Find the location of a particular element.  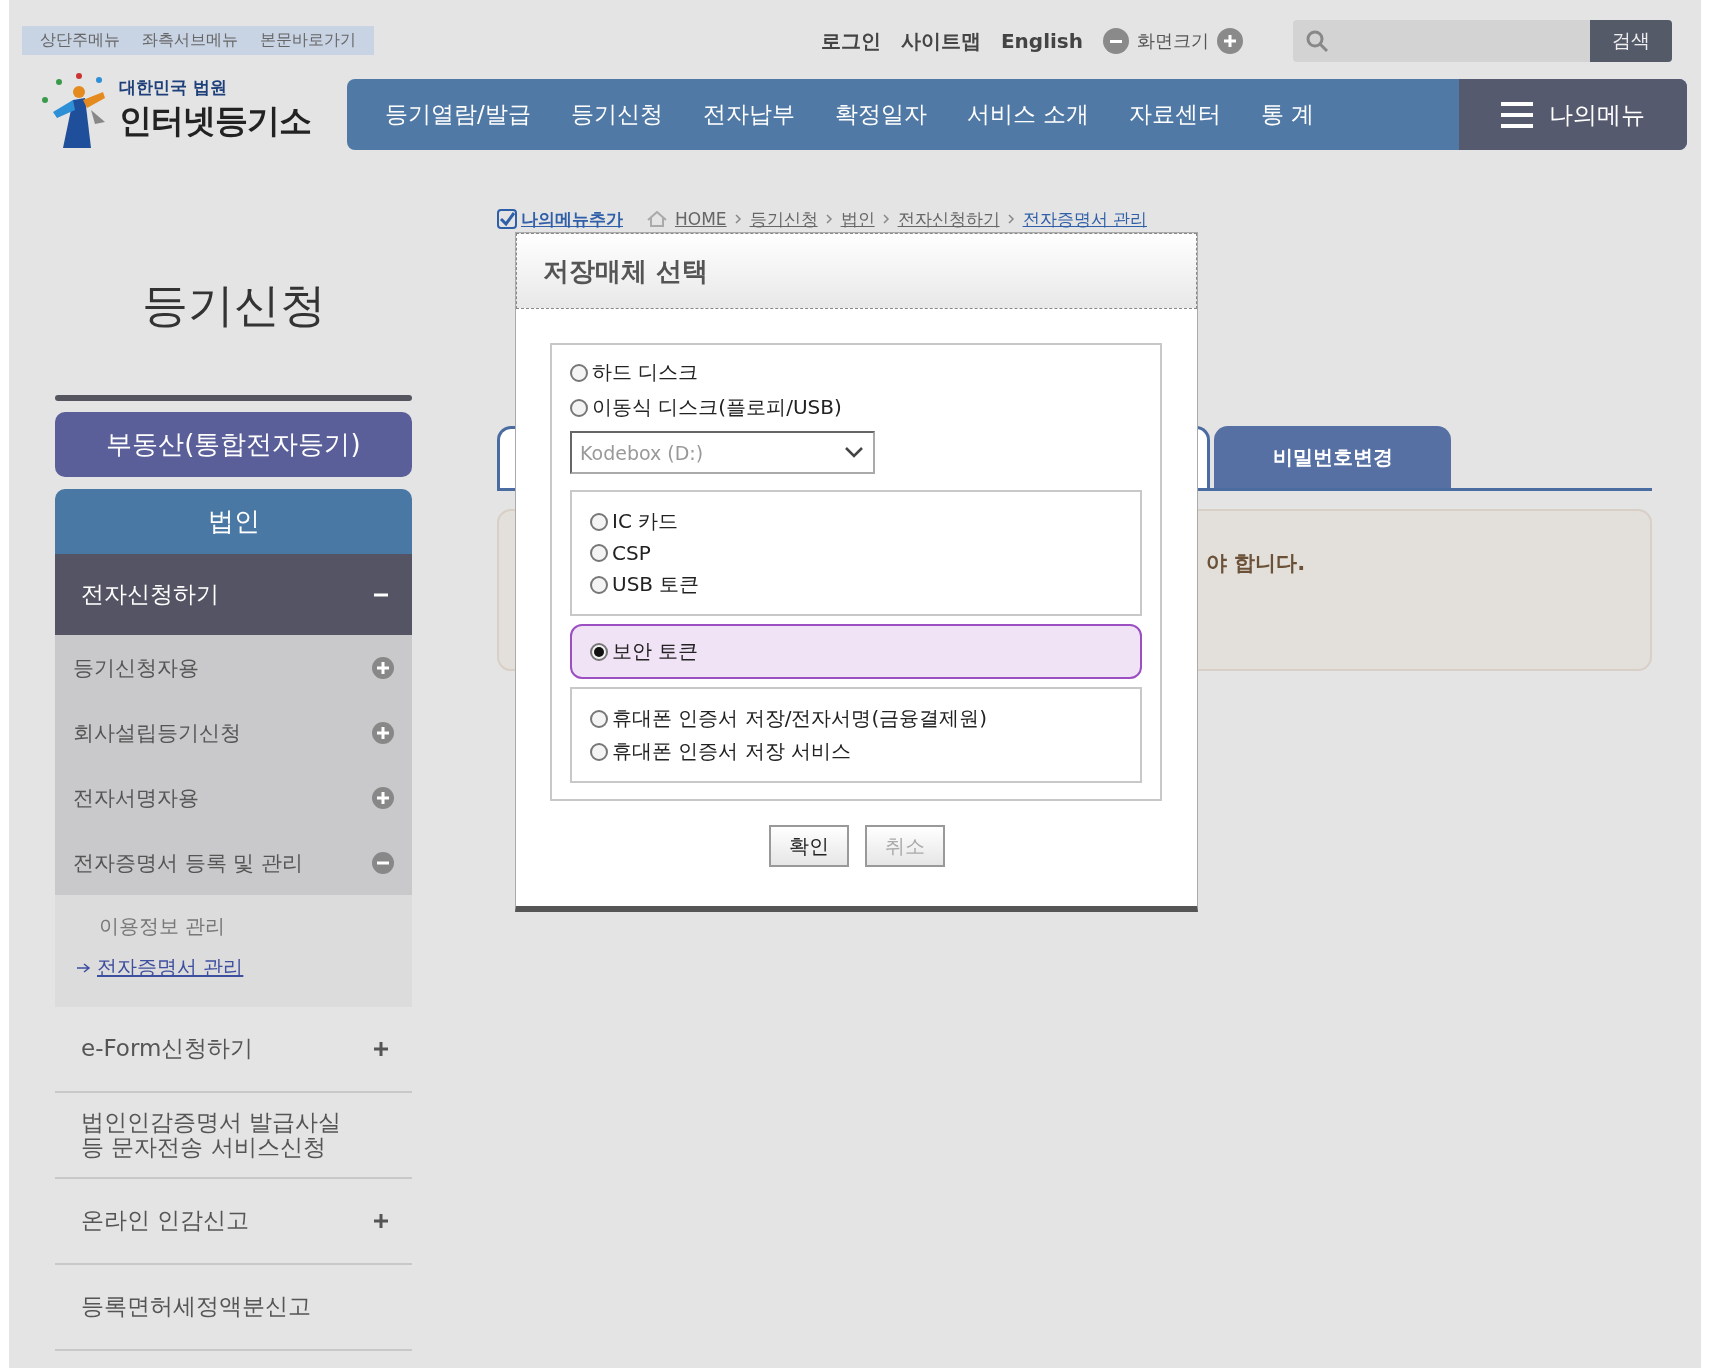

dialog-title: 저장매체 선택 is located at coordinates (626, 271).